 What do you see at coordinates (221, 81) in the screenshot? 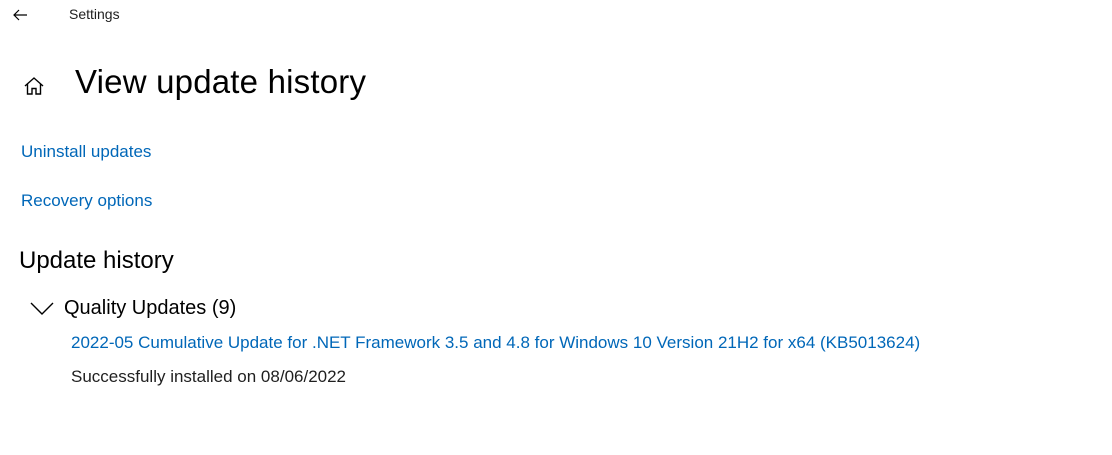
I see `page-title: View update history` at bounding box center [221, 81].